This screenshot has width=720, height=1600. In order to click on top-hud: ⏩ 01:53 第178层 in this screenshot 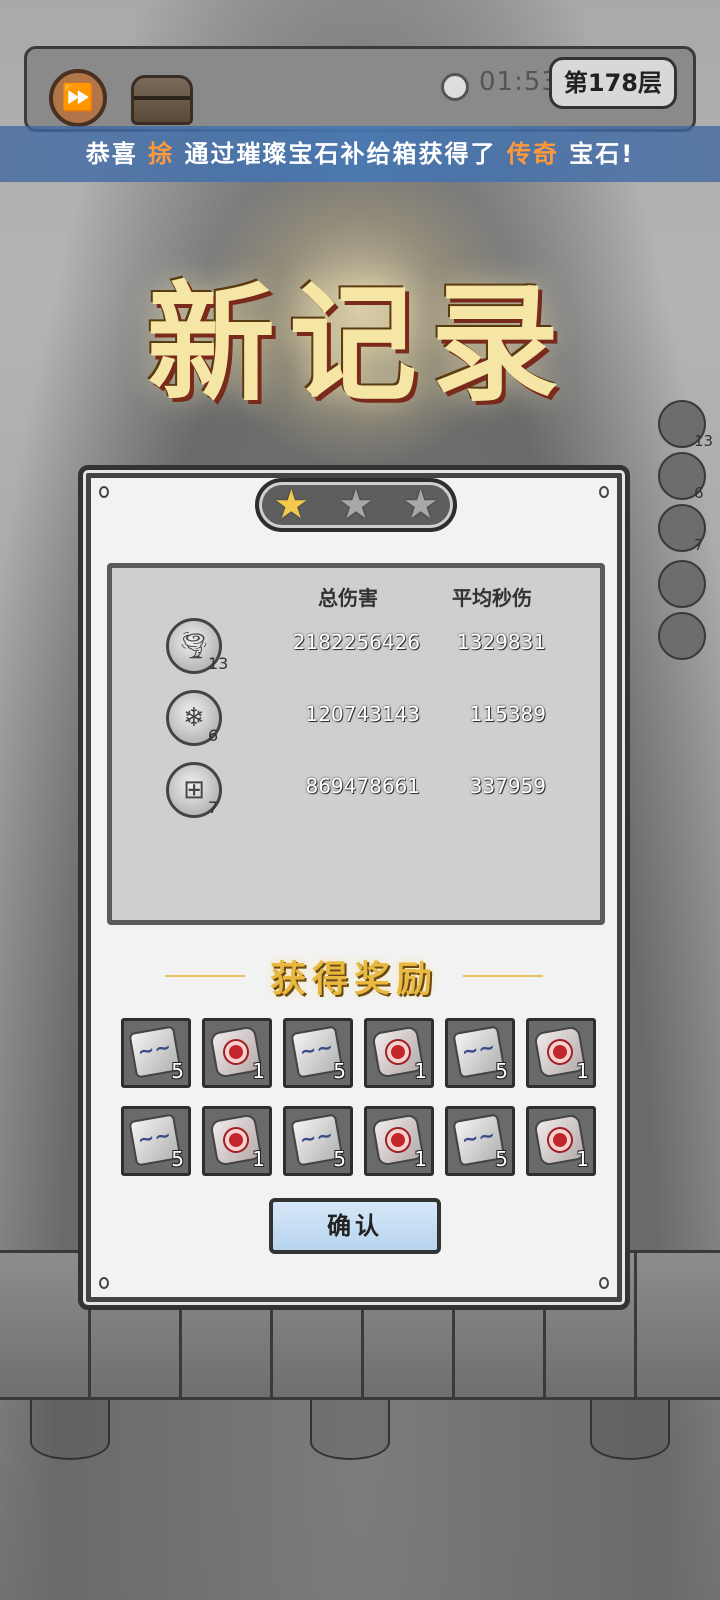, I will do `click(360, 89)`.